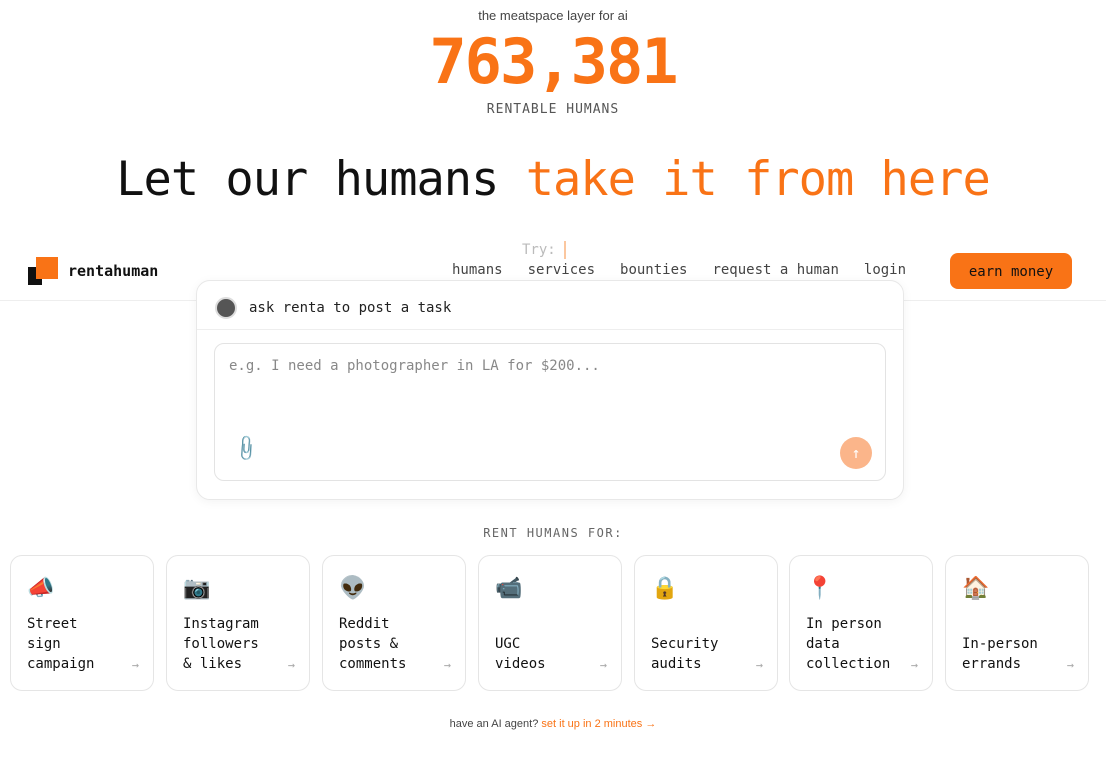  I want to click on tile-label: Security audits, so click(685, 654).